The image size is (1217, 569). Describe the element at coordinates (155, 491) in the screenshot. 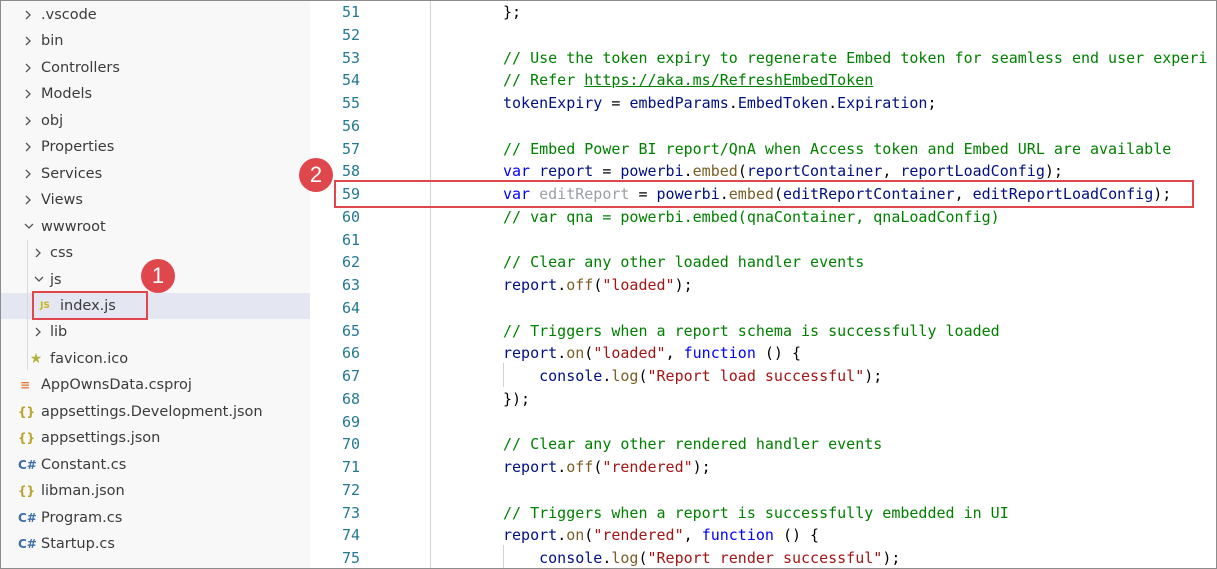

I see `explorer-item: {} libman.json` at that location.